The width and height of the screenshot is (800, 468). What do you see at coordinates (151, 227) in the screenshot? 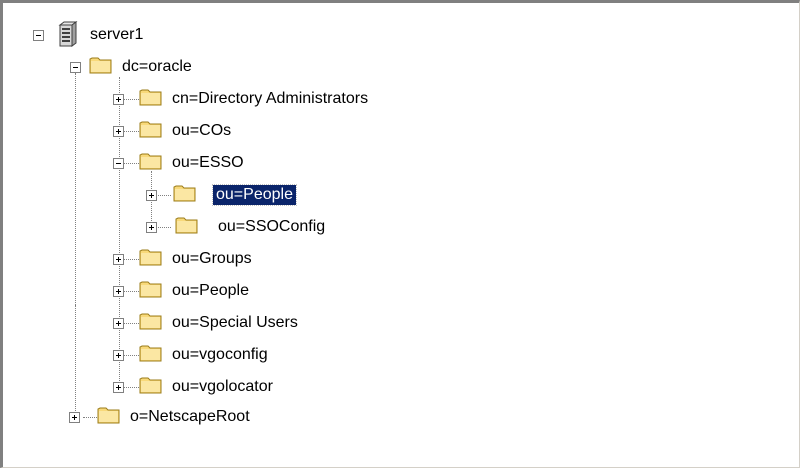
I see `expand-ssoconfig-toggle` at bounding box center [151, 227].